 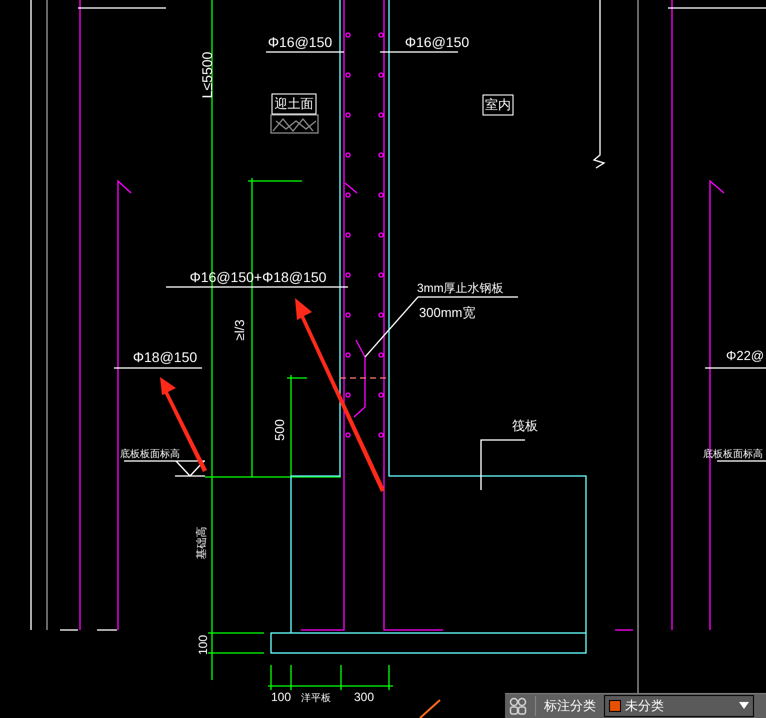 What do you see at coordinates (316, 698) in the screenshot?
I see `drawing-annotation: 洋平板` at bounding box center [316, 698].